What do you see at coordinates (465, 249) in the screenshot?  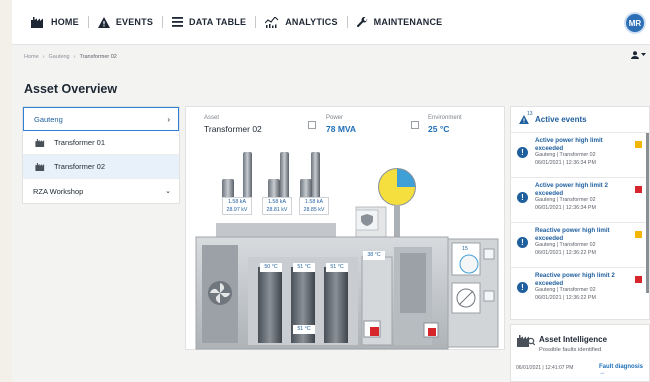 I see `tap-position: 15` at bounding box center [465, 249].